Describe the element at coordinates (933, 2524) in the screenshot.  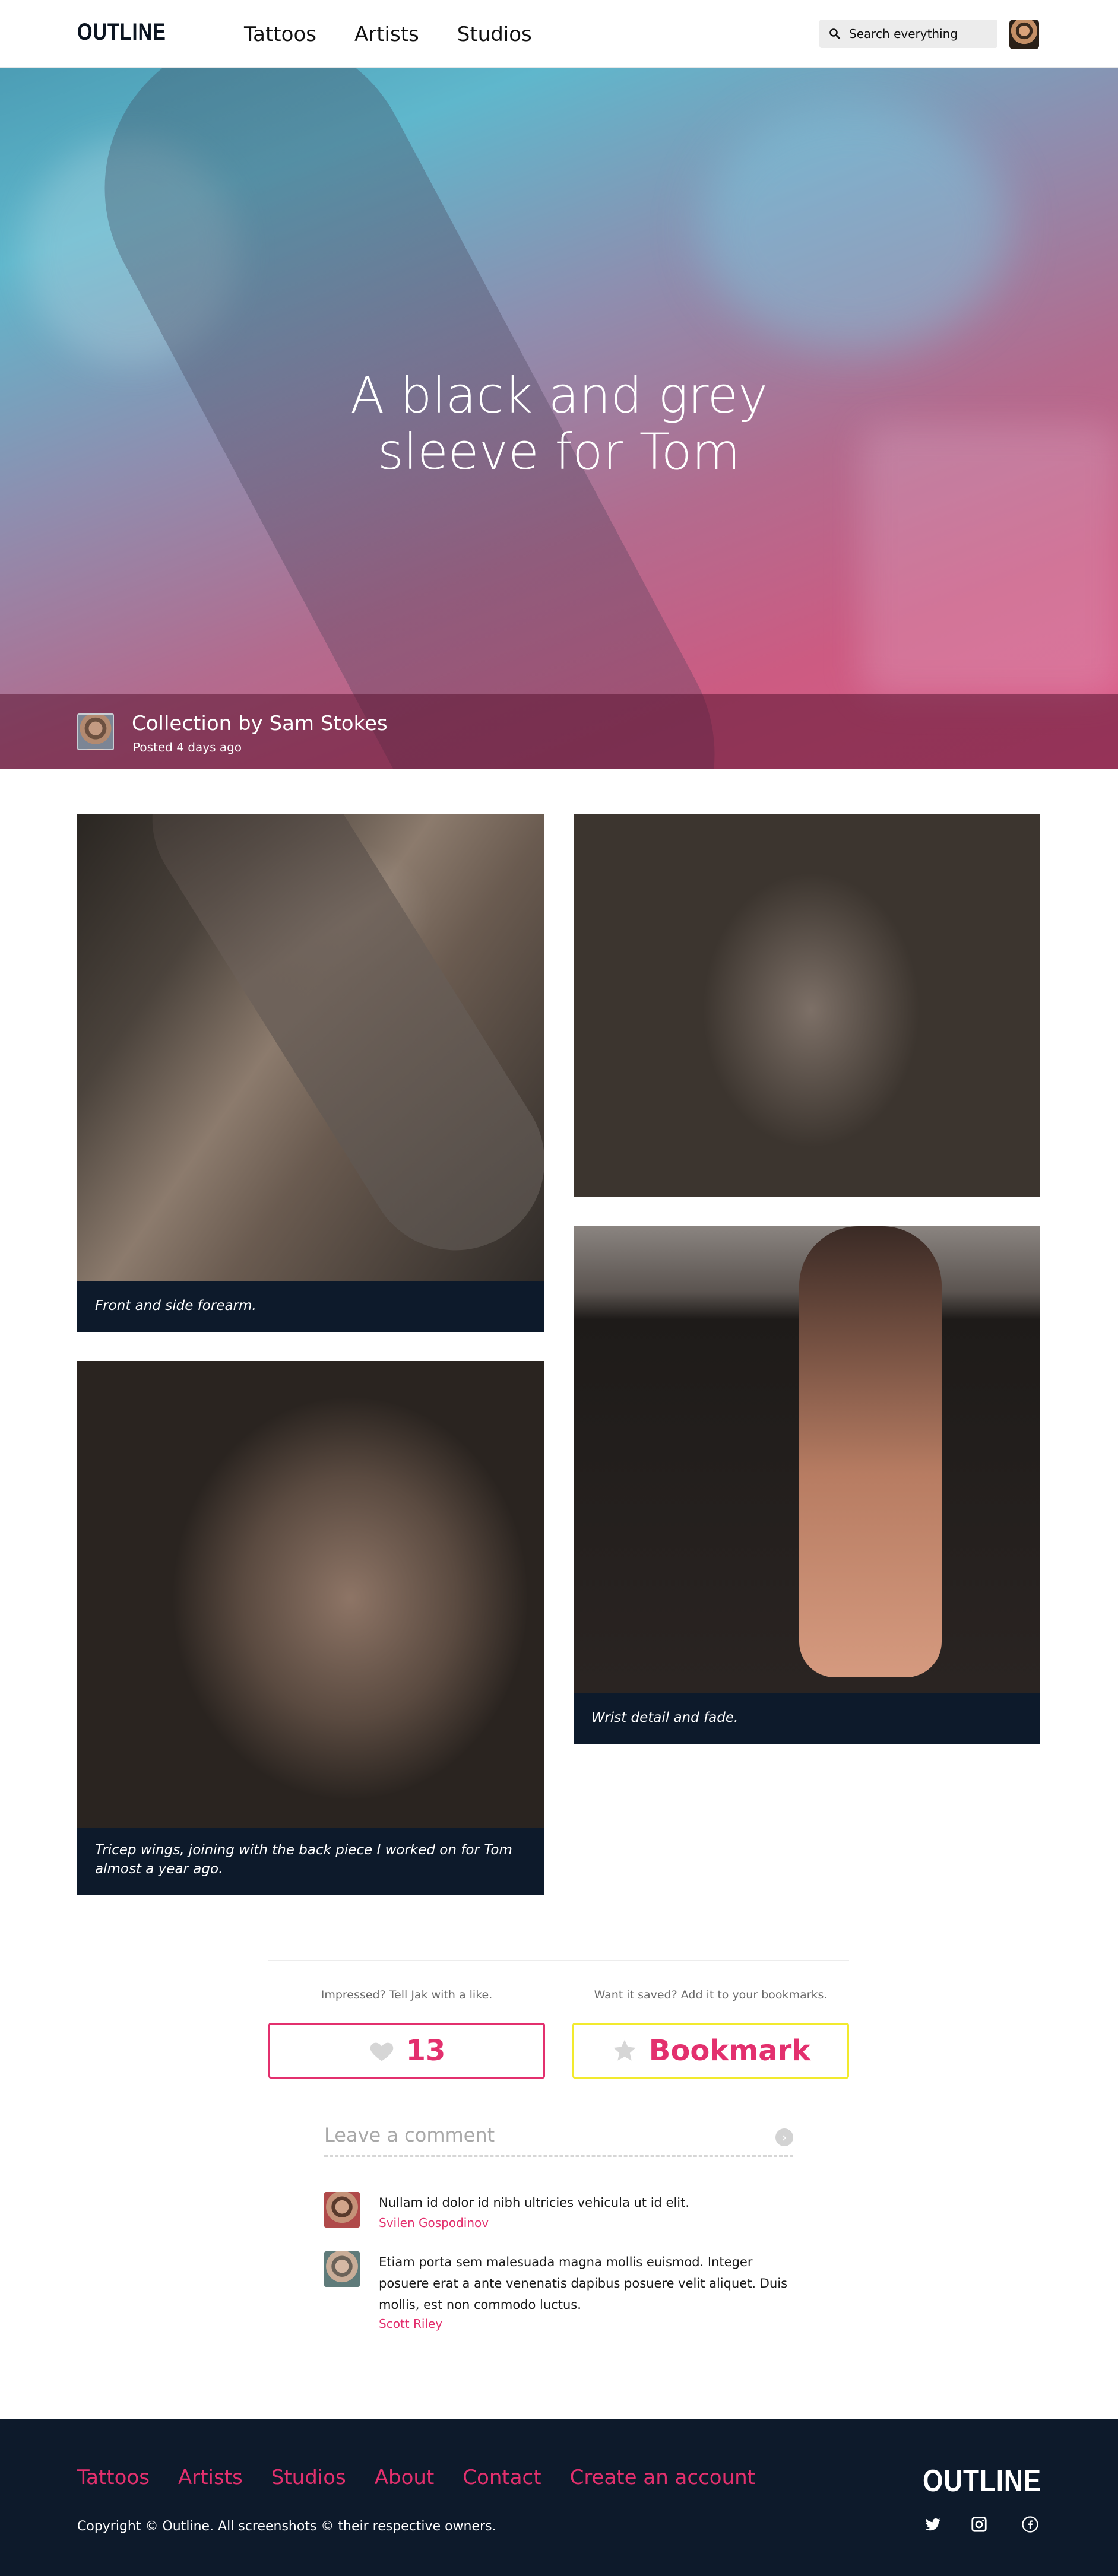
I see `twitter-icon` at that location.